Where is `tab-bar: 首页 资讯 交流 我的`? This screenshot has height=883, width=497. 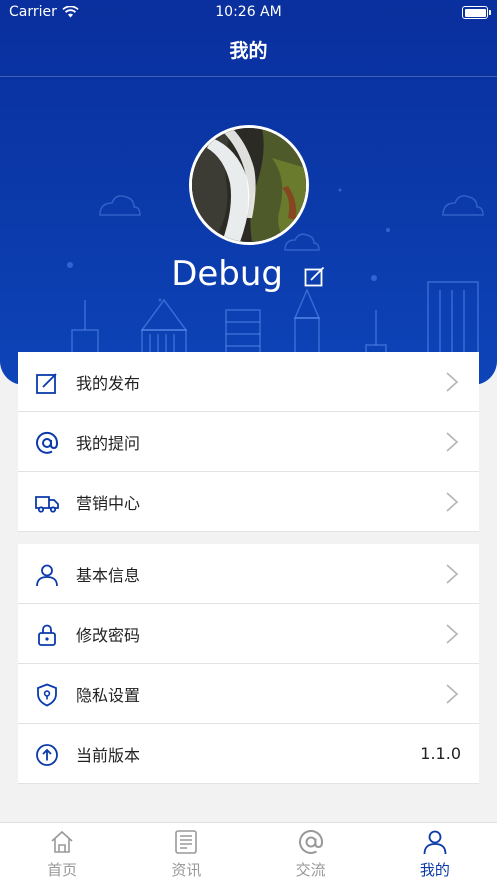 tab-bar: 首页 资讯 交流 我的 is located at coordinates (248, 852).